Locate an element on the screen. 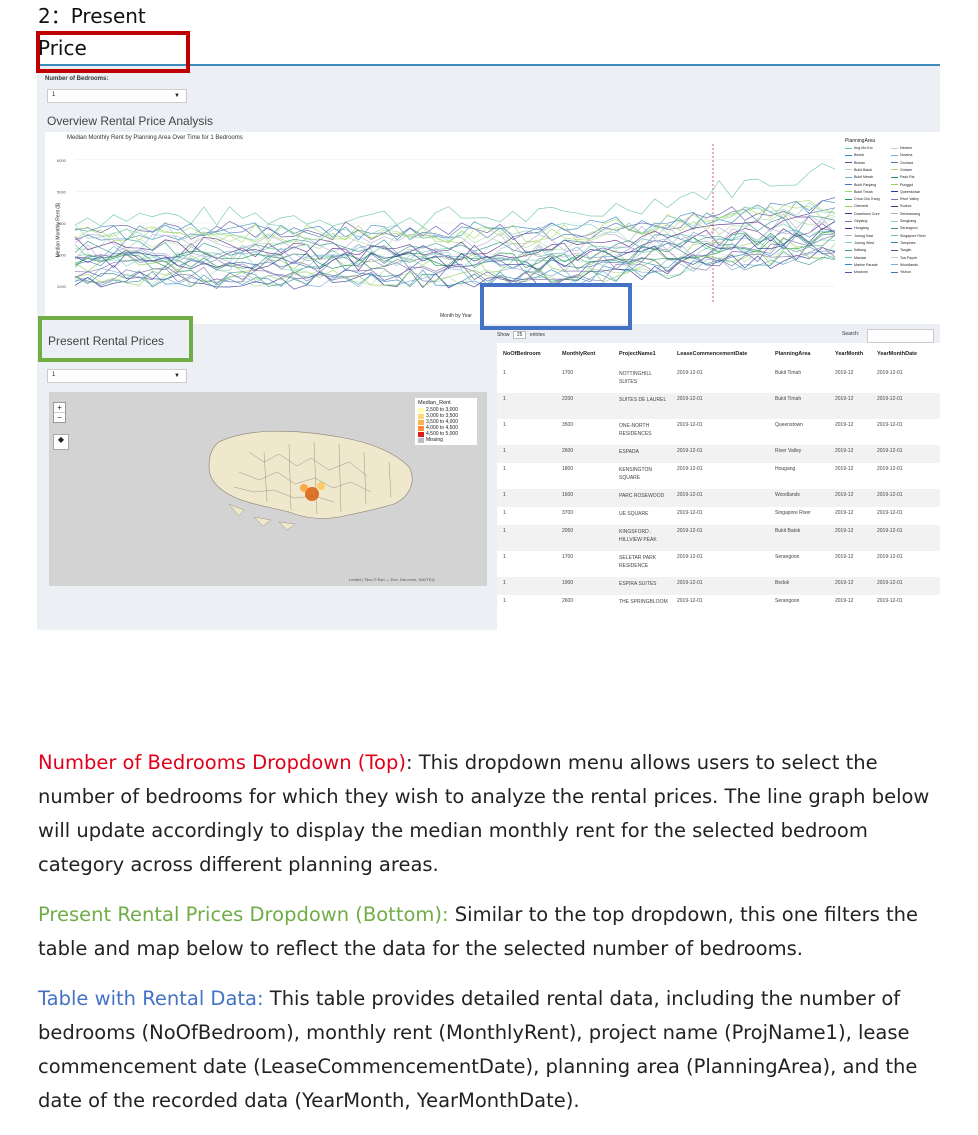 This screenshot has width=978, height=1135. legend-item: Serangoon is located at coordinates (904, 228).